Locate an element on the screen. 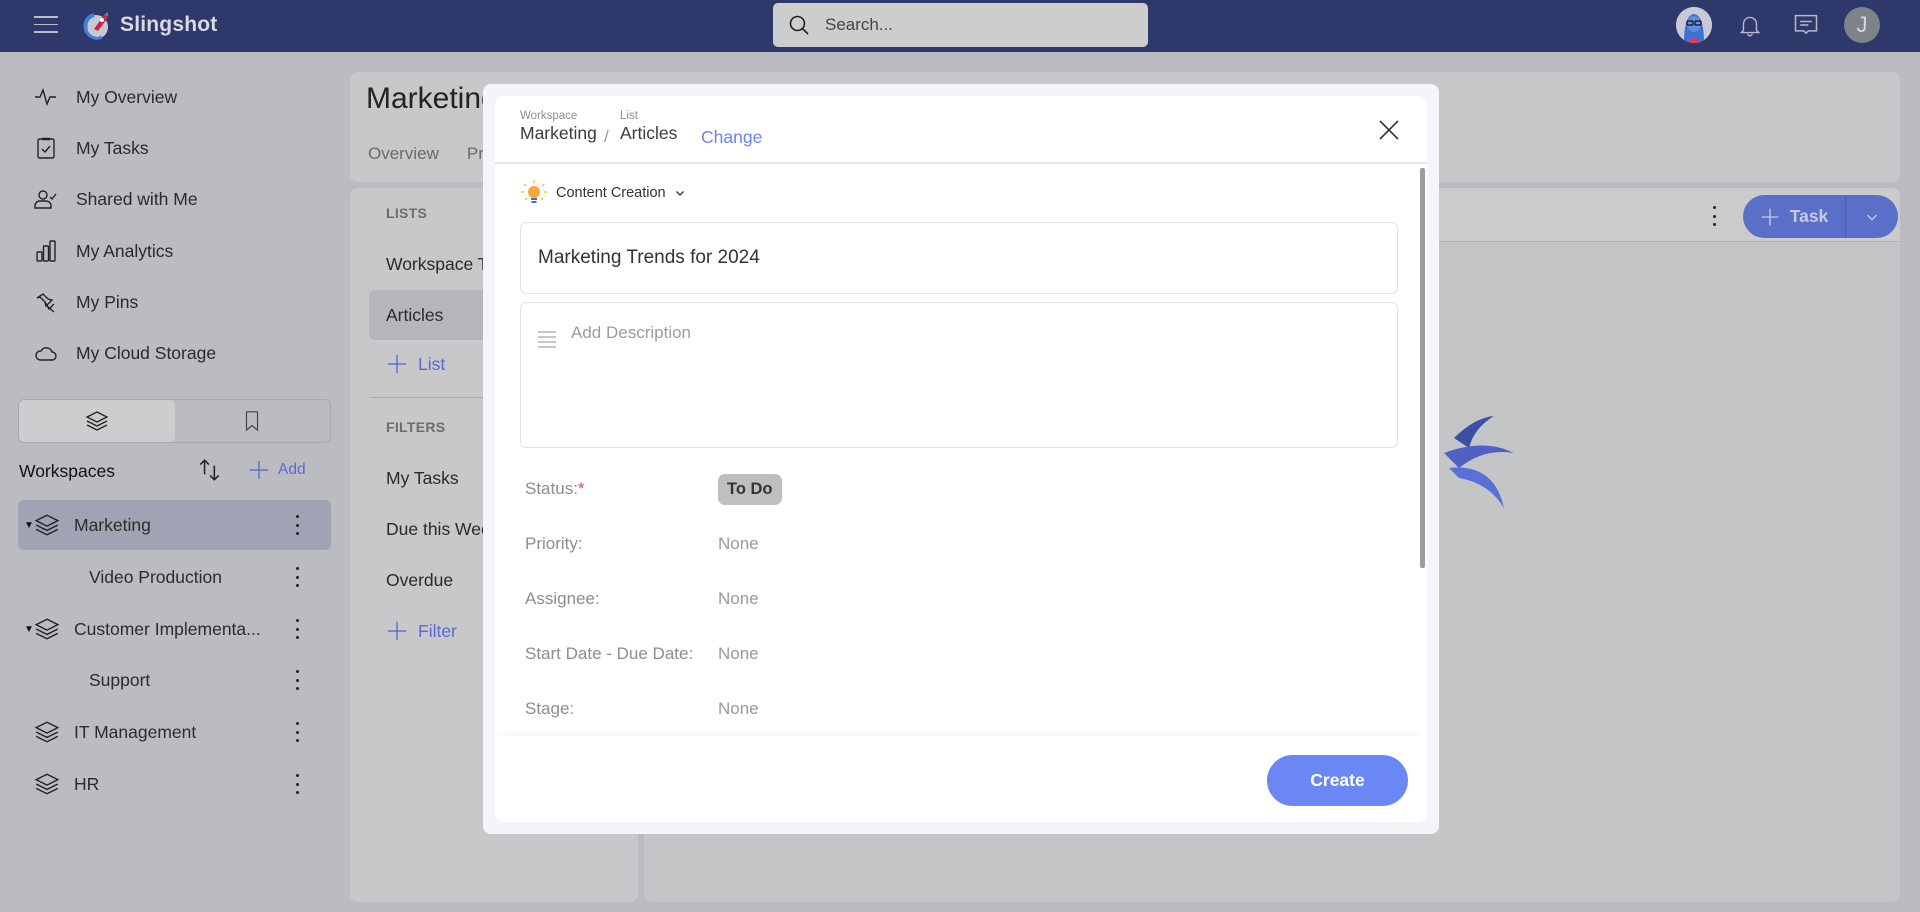 The height and width of the screenshot is (912, 1920). field-label: Start Date - Due Date: is located at coordinates (609, 653).